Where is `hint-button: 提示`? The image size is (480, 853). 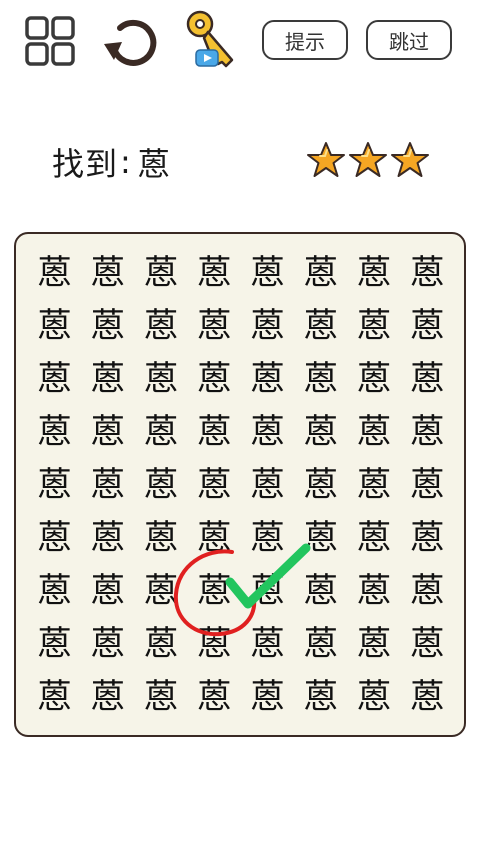 hint-button: 提示 is located at coordinates (305, 40).